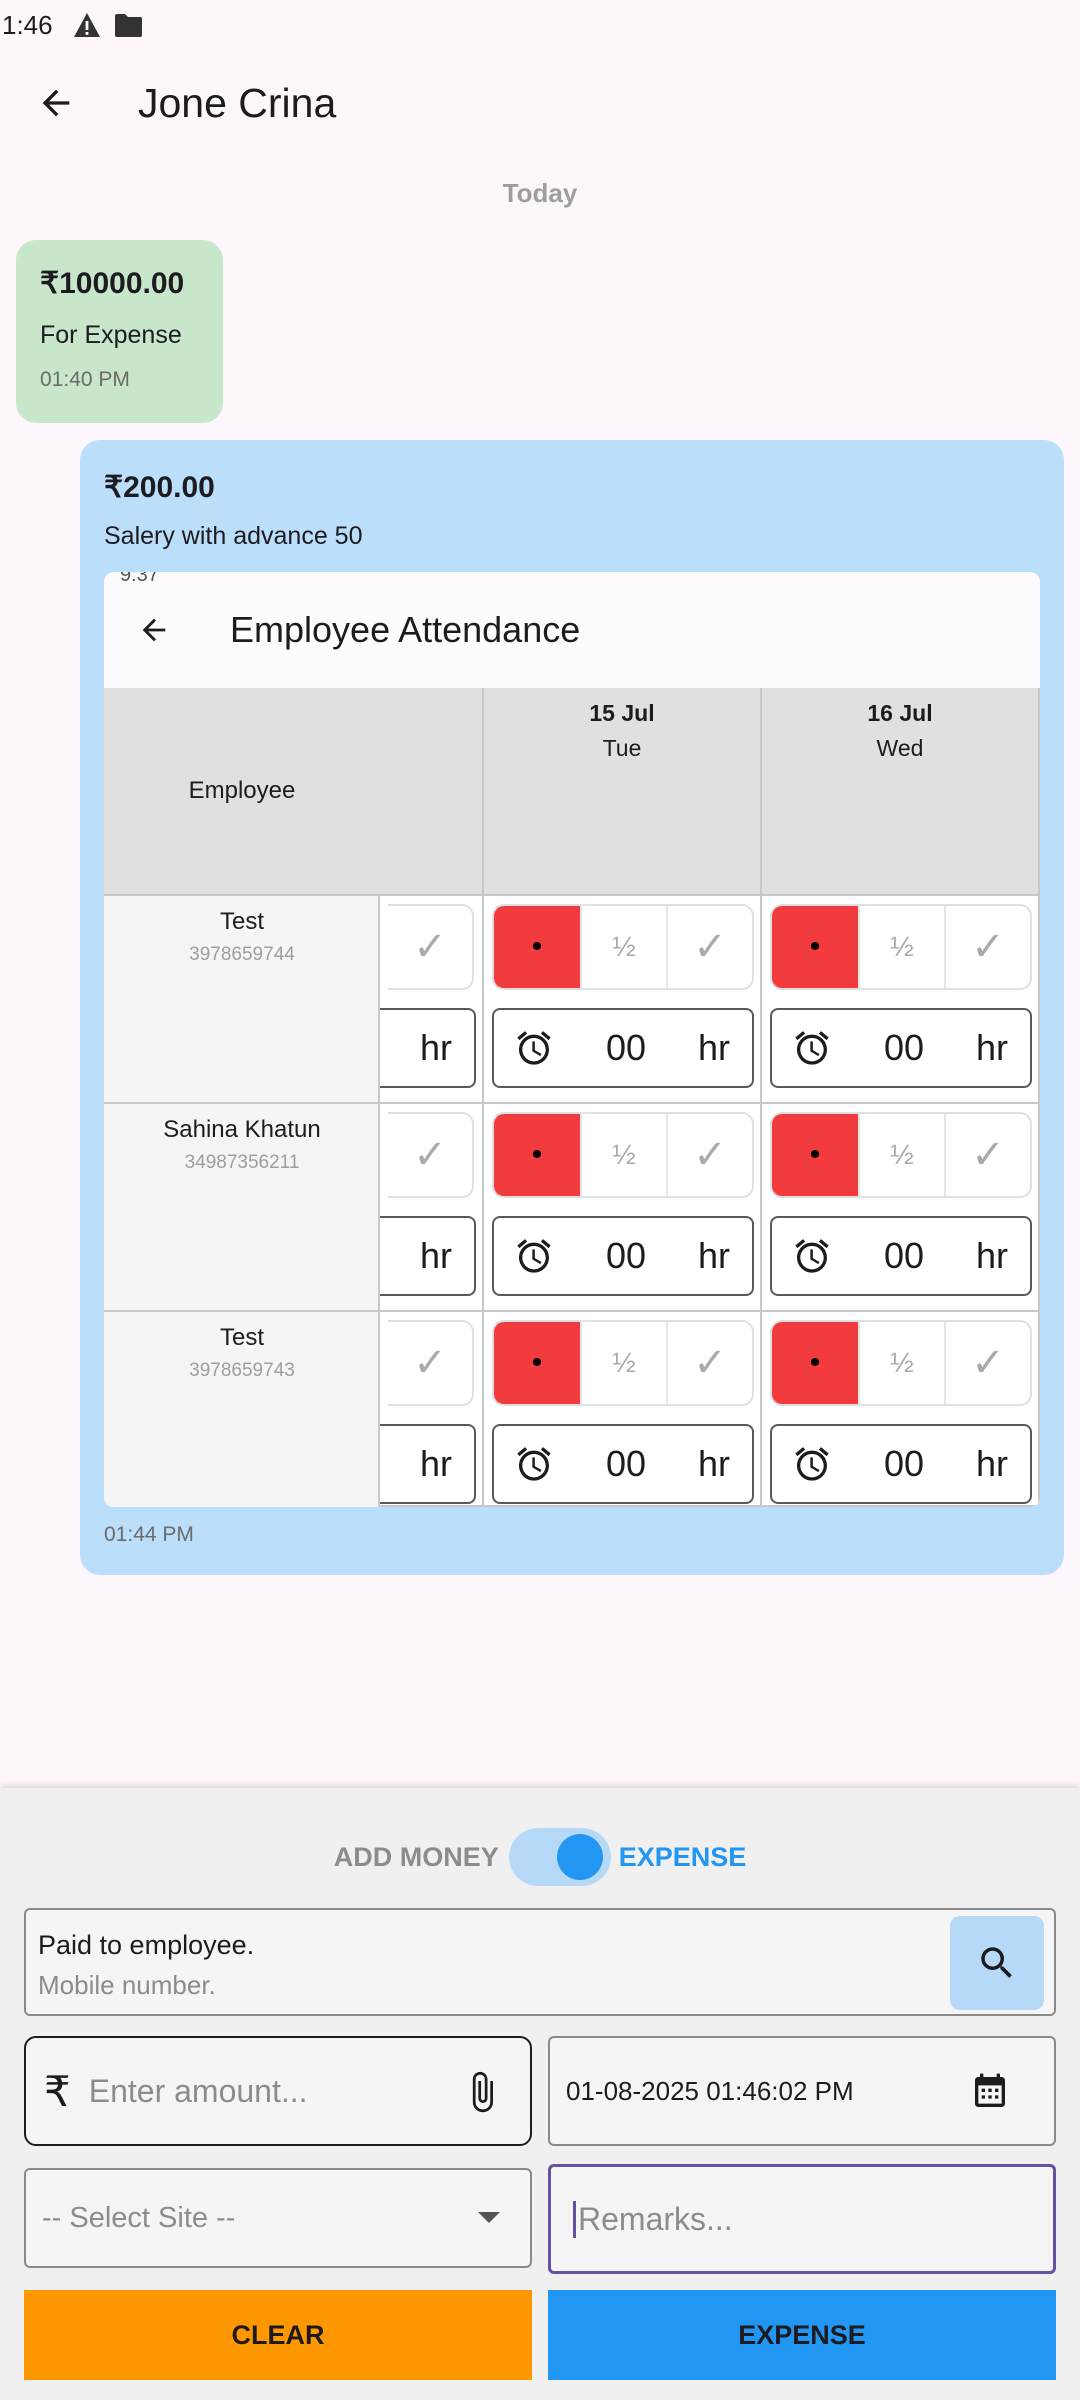 This screenshot has height=2400, width=1080. I want to click on sd-card-icon, so click(128, 25).